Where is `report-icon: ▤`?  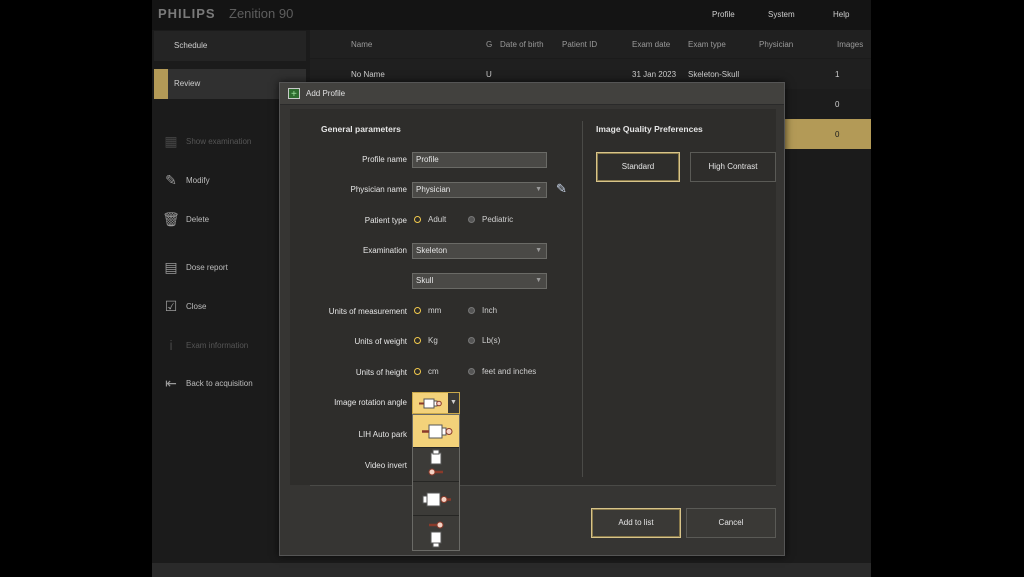 report-icon: ▤ is located at coordinates (171, 266).